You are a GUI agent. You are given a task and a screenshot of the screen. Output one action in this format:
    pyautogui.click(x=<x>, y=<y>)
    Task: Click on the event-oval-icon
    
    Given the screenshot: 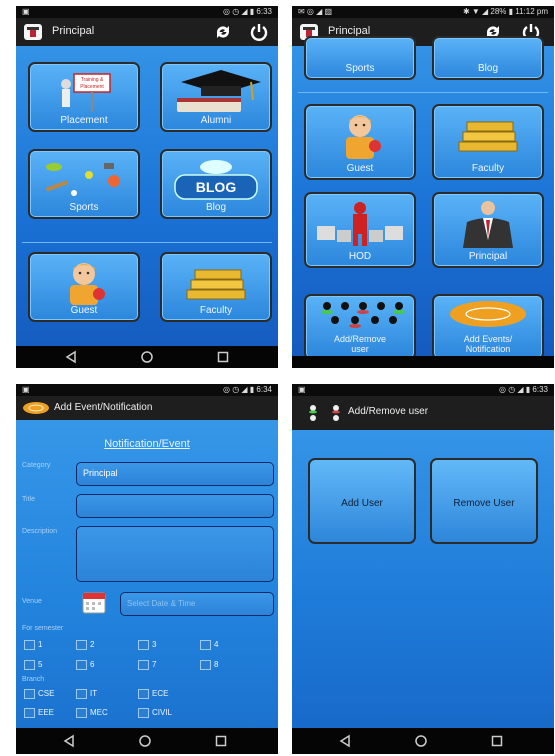 What is the action you would take?
    pyautogui.click(x=36, y=410)
    